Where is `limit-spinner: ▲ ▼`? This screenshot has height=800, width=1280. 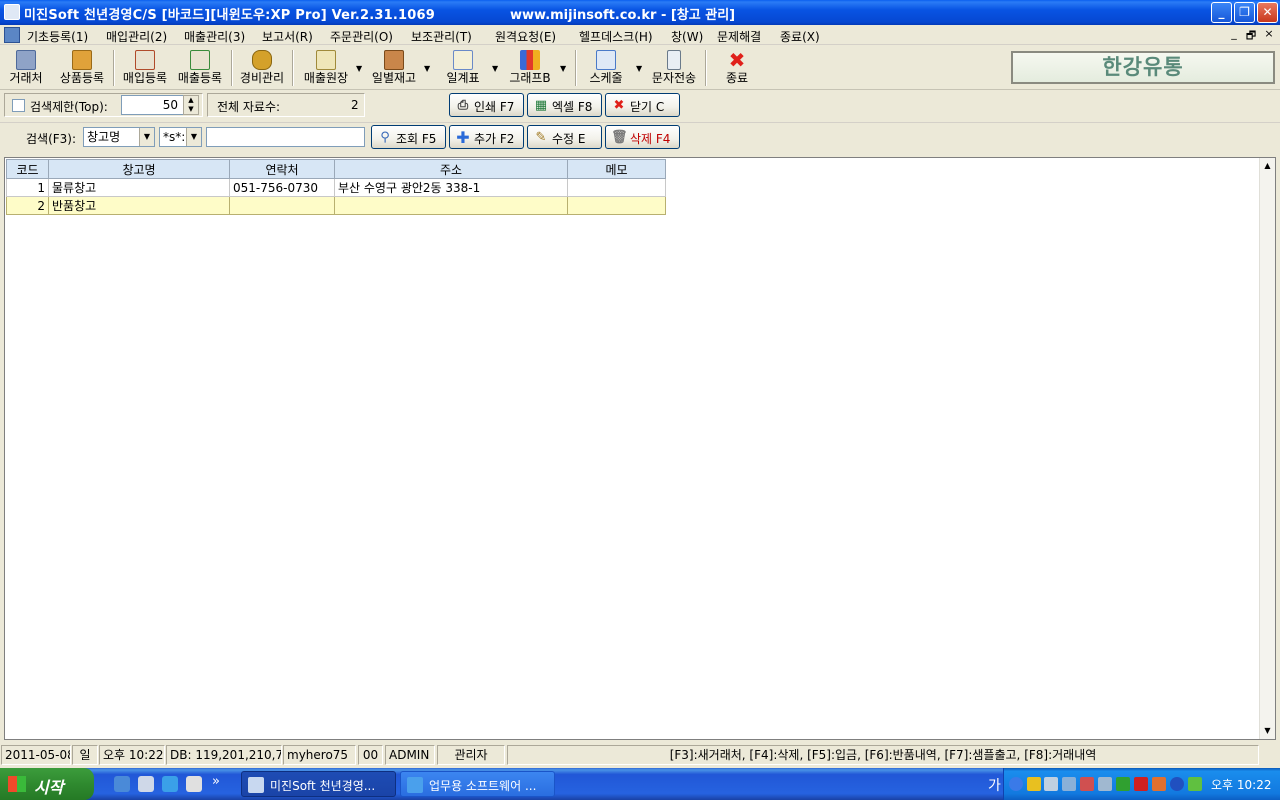 limit-spinner: ▲ ▼ is located at coordinates (191, 105).